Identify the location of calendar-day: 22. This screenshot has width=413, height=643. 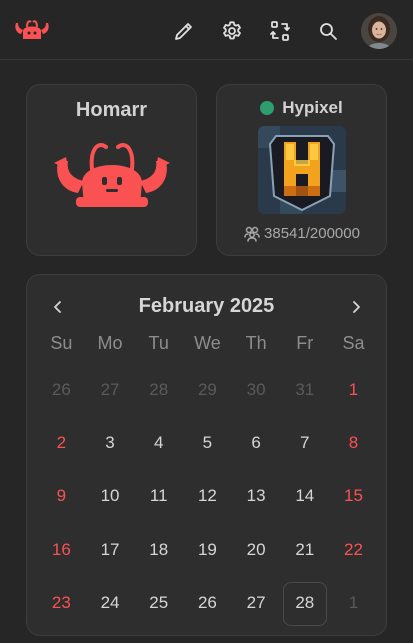
(353, 549).